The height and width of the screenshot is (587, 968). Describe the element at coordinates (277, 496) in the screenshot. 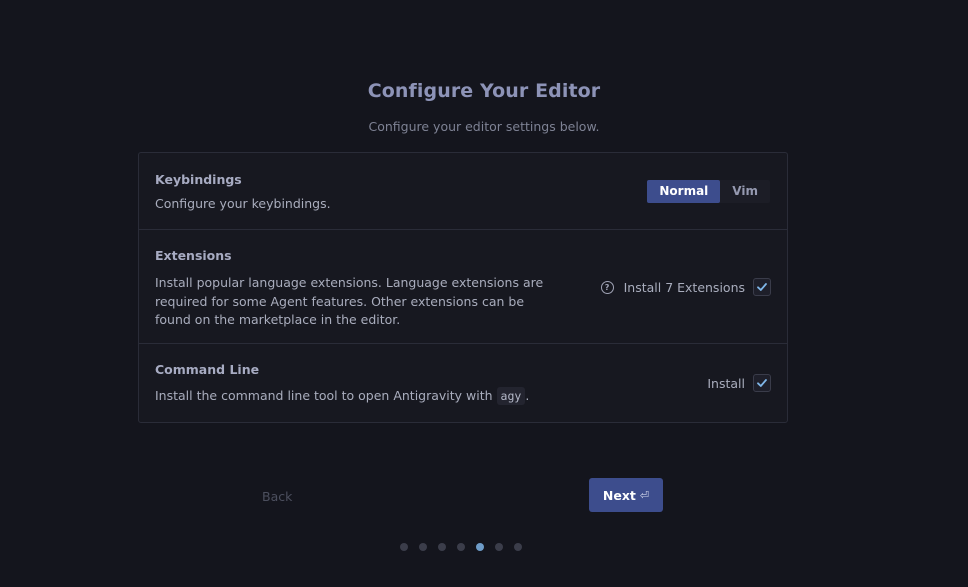

I see `back-button: Back` at that location.